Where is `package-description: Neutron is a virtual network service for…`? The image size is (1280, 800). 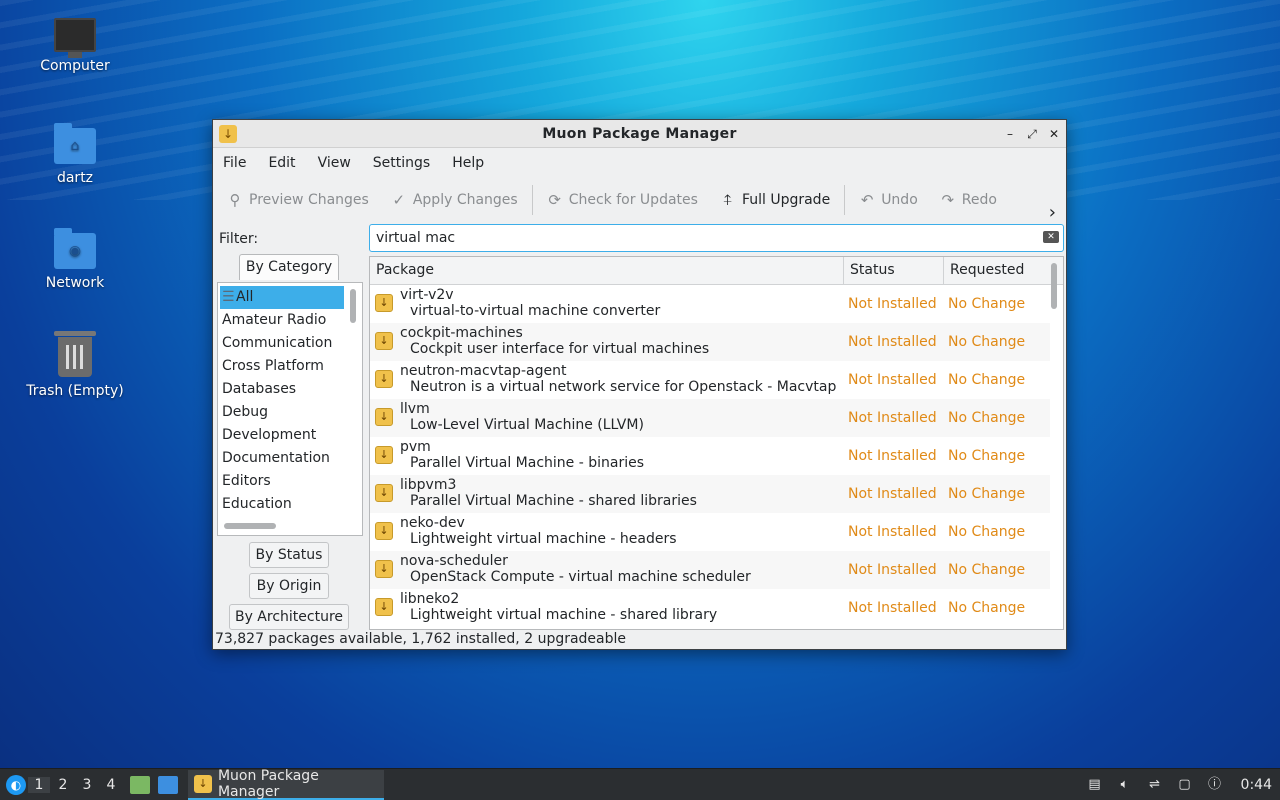 package-description: Neutron is a virtual network service for… is located at coordinates (625, 387).